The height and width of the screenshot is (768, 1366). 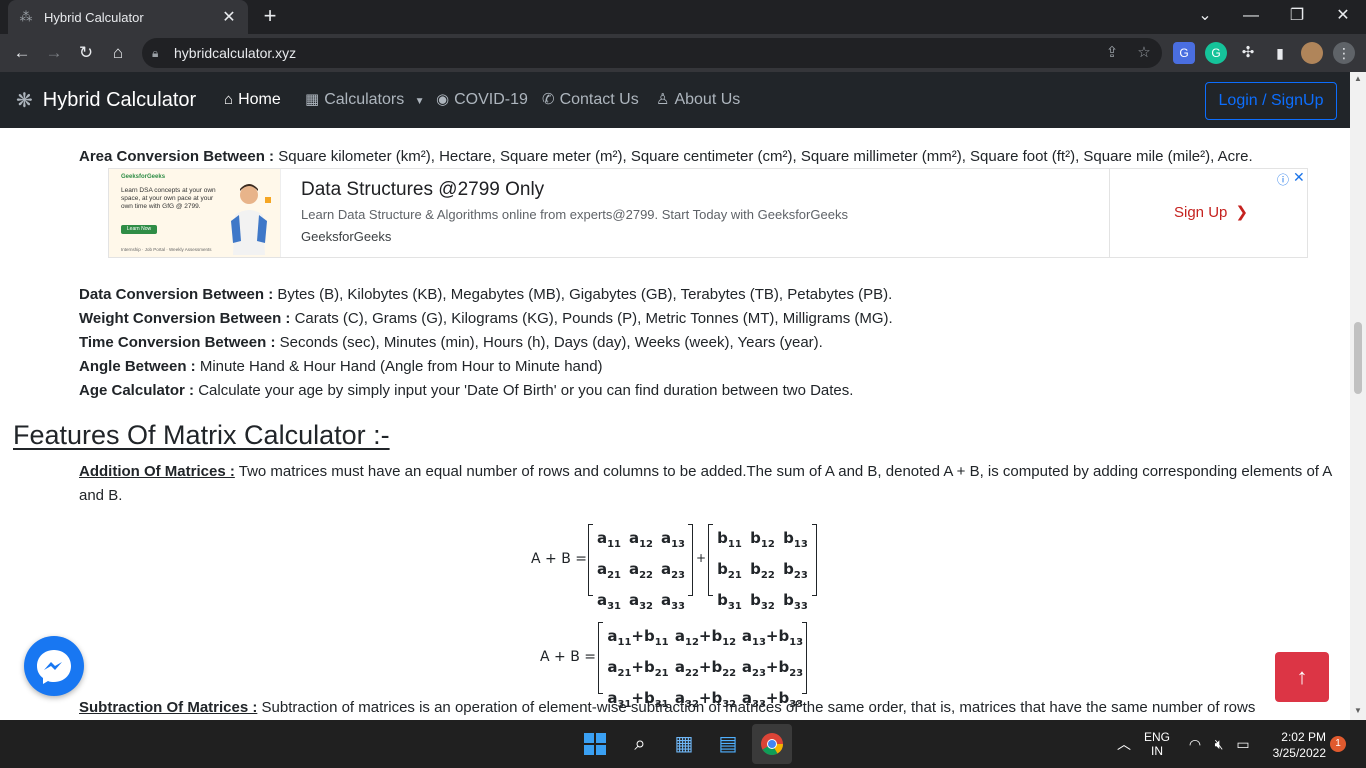 What do you see at coordinates (491, 99) in the screenshot?
I see `nav-covid-label: COVID-19` at bounding box center [491, 99].